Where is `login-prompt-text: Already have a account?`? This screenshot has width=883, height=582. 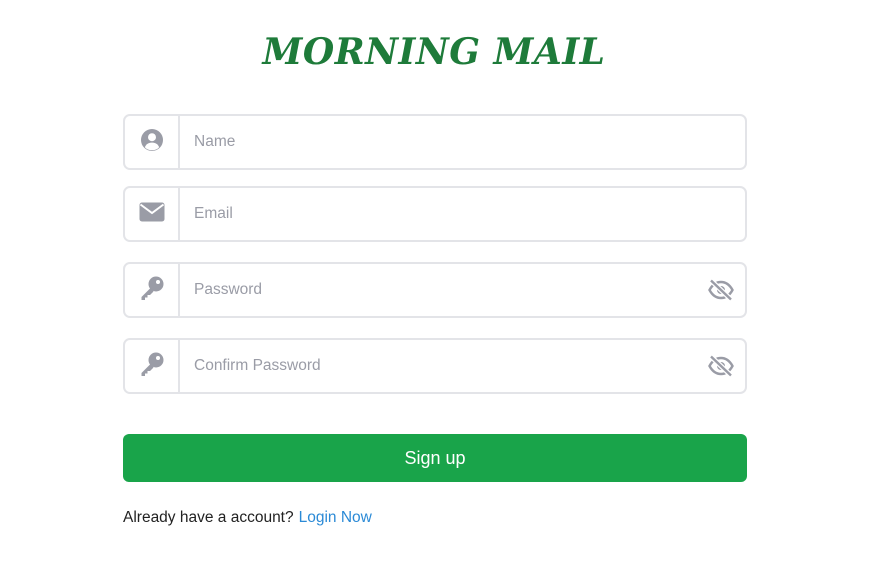
login-prompt-text: Already have a account? is located at coordinates (208, 517).